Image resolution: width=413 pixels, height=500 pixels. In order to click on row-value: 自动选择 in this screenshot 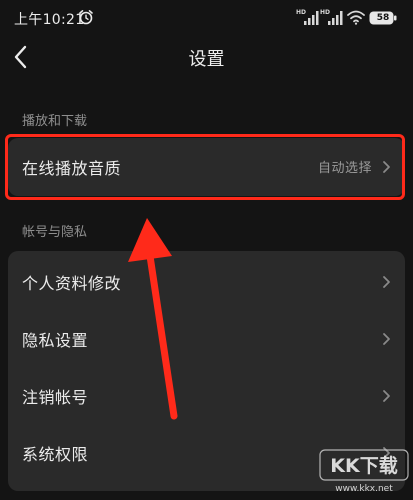, I will do `click(344, 168)`.